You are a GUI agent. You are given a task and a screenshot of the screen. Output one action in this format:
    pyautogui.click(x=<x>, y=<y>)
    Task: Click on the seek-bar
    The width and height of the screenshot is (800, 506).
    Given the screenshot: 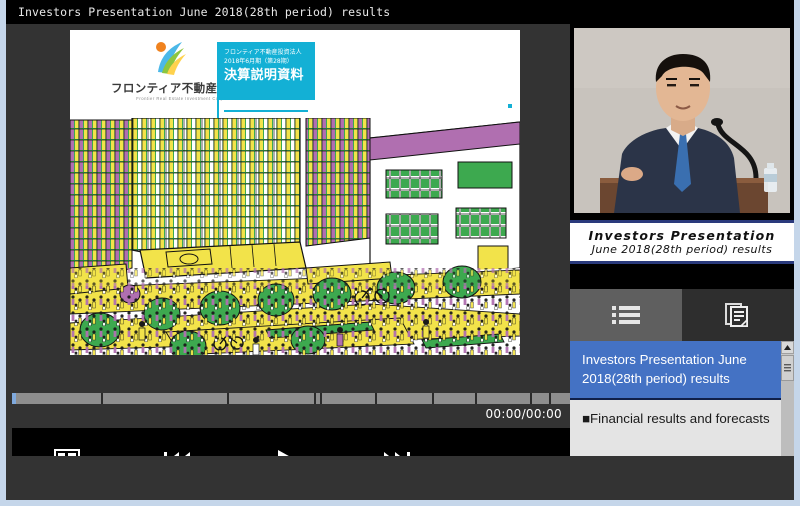 What is the action you would take?
    pyautogui.click(x=296, y=398)
    